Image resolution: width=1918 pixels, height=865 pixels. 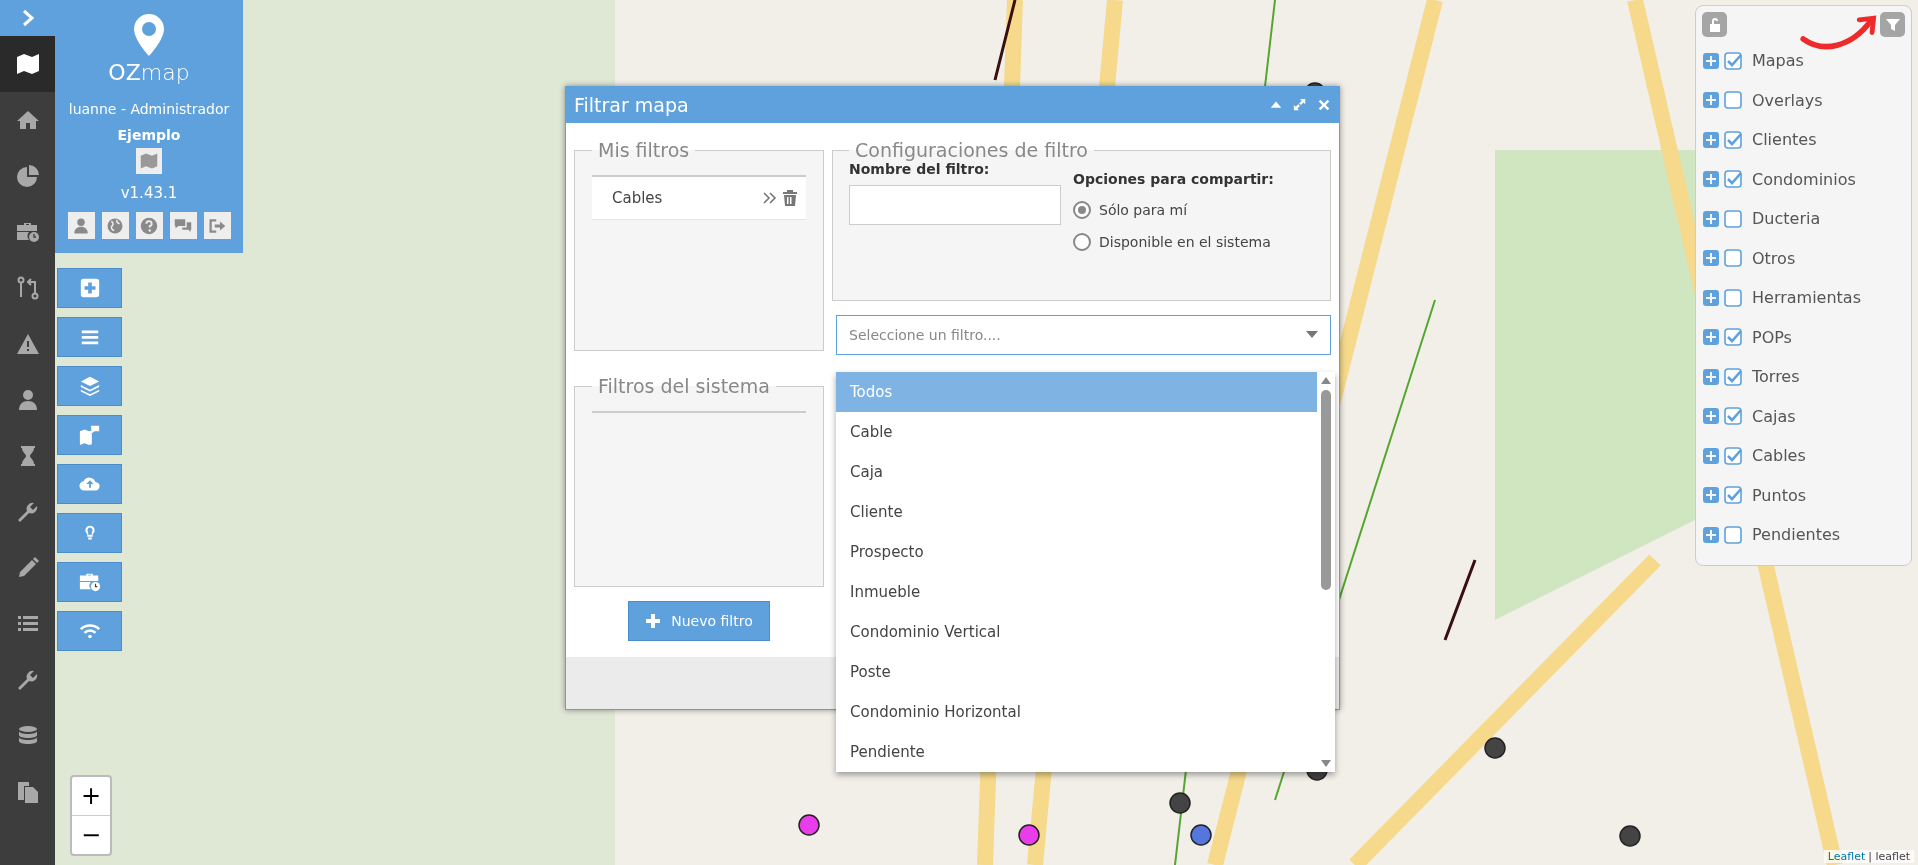 I want to click on attribution-link: Leaflet, so click(x=1846, y=856).